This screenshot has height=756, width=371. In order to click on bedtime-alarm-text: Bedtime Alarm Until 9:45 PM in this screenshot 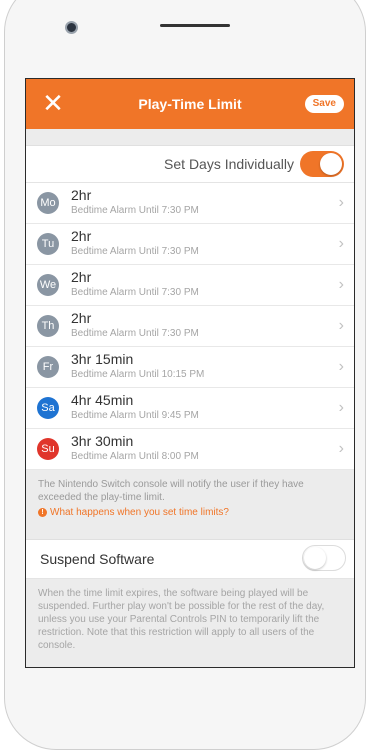, I will do `click(135, 415)`.